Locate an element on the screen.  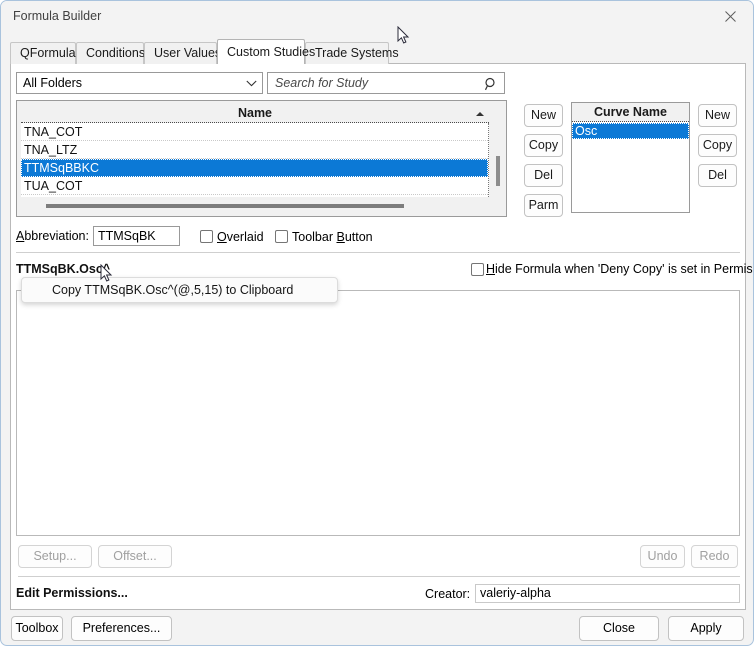
tab-custom-studies: Custom Studies is located at coordinates (266, 51).